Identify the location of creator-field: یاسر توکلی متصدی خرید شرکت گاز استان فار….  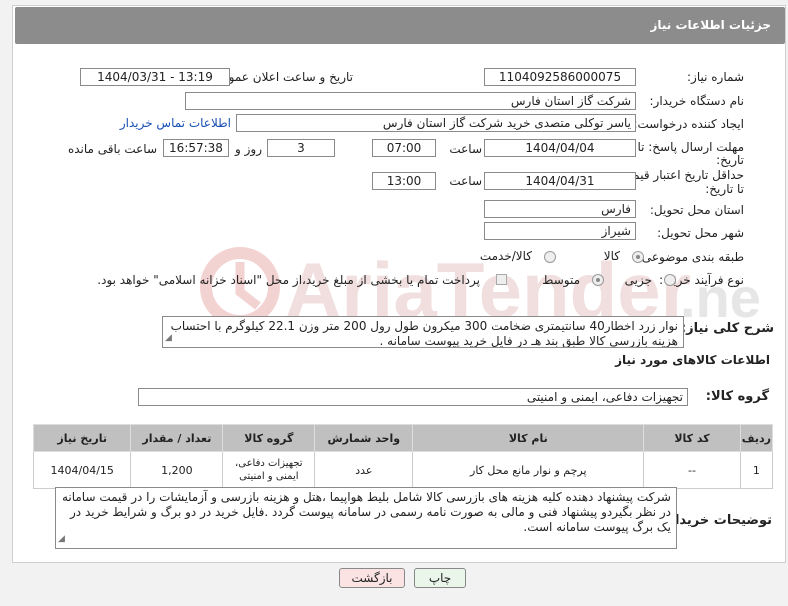
(436, 123).